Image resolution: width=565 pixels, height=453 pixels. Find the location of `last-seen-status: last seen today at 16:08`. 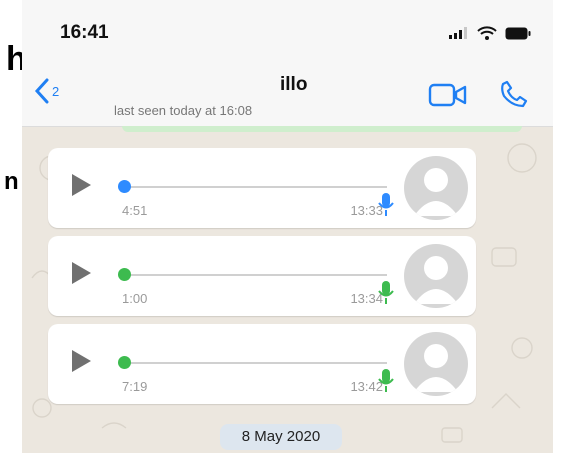

last-seen-status: last seen today at 16:08 is located at coordinates (183, 110).